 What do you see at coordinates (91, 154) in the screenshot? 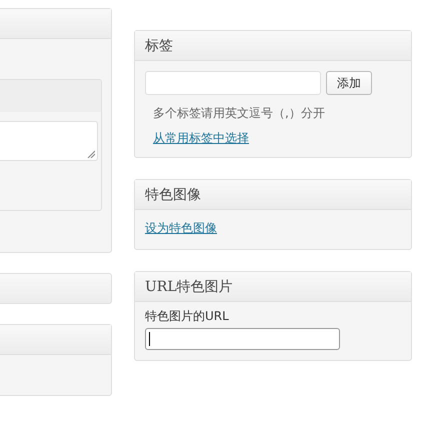
I see `resize-grip-icon` at bounding box center [91, 154].